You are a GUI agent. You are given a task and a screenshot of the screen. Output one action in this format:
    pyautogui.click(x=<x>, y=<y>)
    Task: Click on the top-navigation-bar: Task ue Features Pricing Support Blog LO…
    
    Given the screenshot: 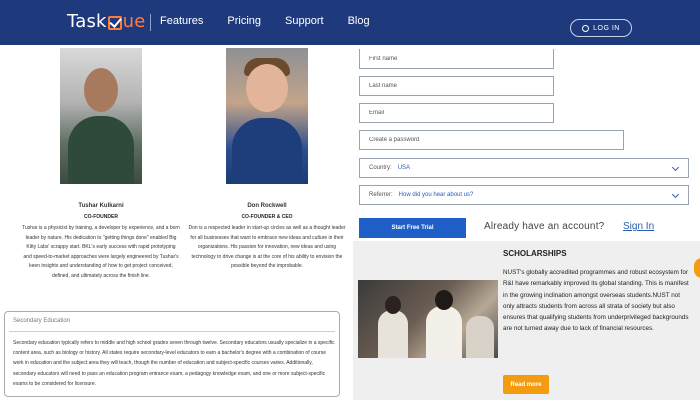 What is the action you would take?
    pyautogui.click(x=350, y=22)
    